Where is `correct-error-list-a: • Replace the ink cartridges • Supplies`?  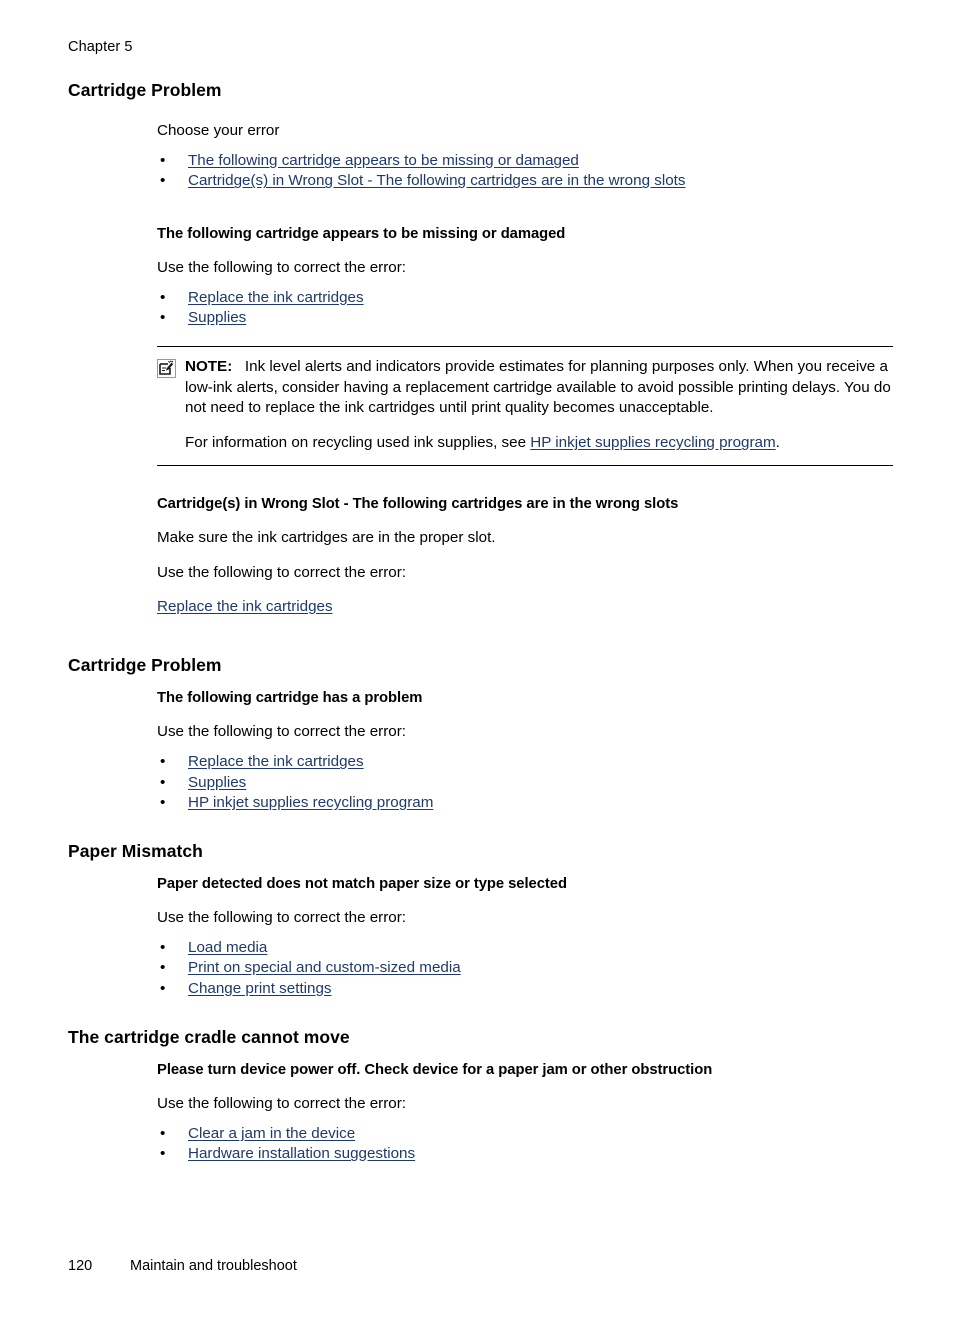 correct-error-list-a: • Replace the ink cartridges • Supplies is located at coordinates (477, 308).